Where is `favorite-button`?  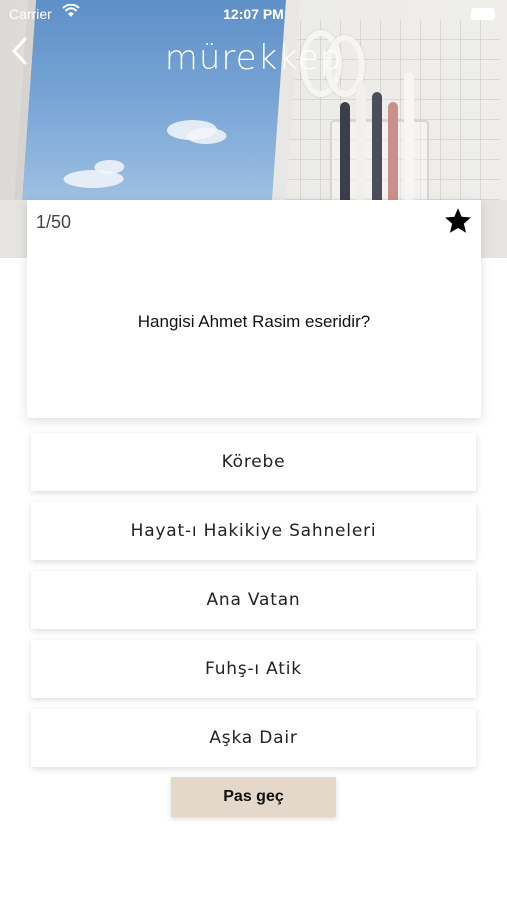
favorite-button is located at coordinates (458, 223).